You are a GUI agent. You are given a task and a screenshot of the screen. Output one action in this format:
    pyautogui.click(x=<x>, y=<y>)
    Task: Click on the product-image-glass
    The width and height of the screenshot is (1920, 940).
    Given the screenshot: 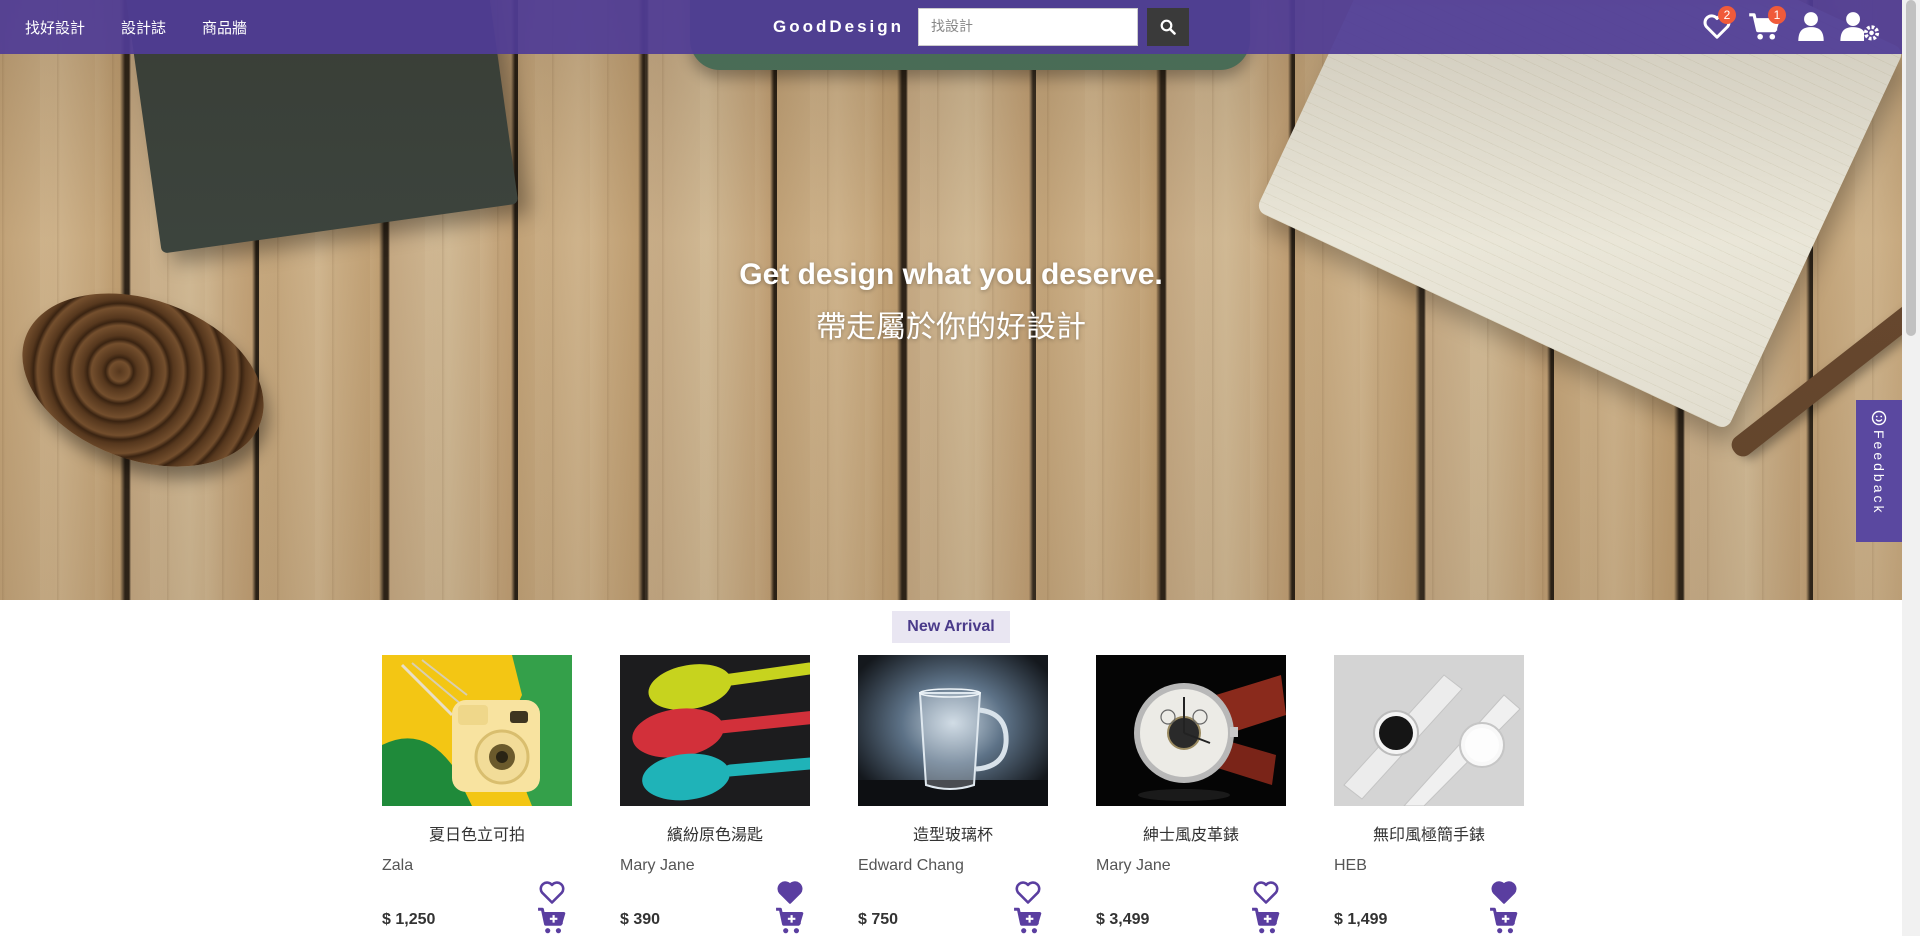 What is the action you would take?
    pyautogui.click(x=953, y=730)
    